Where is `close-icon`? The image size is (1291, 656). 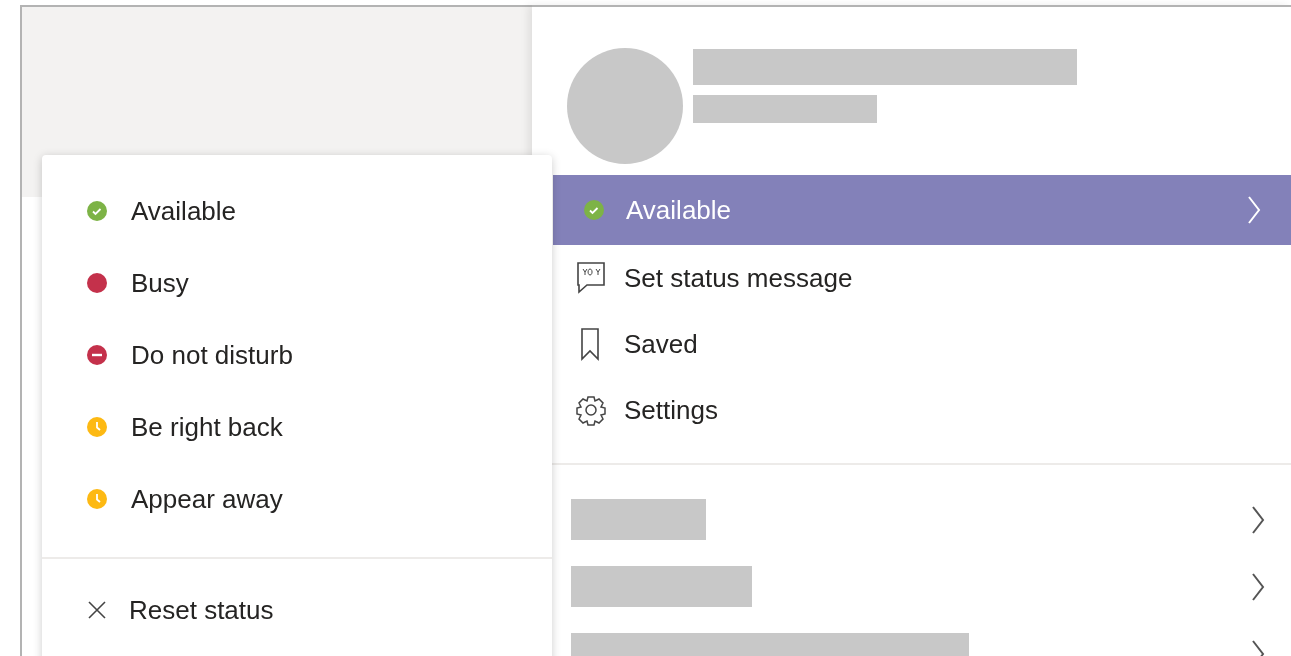 close-icon is located at coordinates (97, 610).